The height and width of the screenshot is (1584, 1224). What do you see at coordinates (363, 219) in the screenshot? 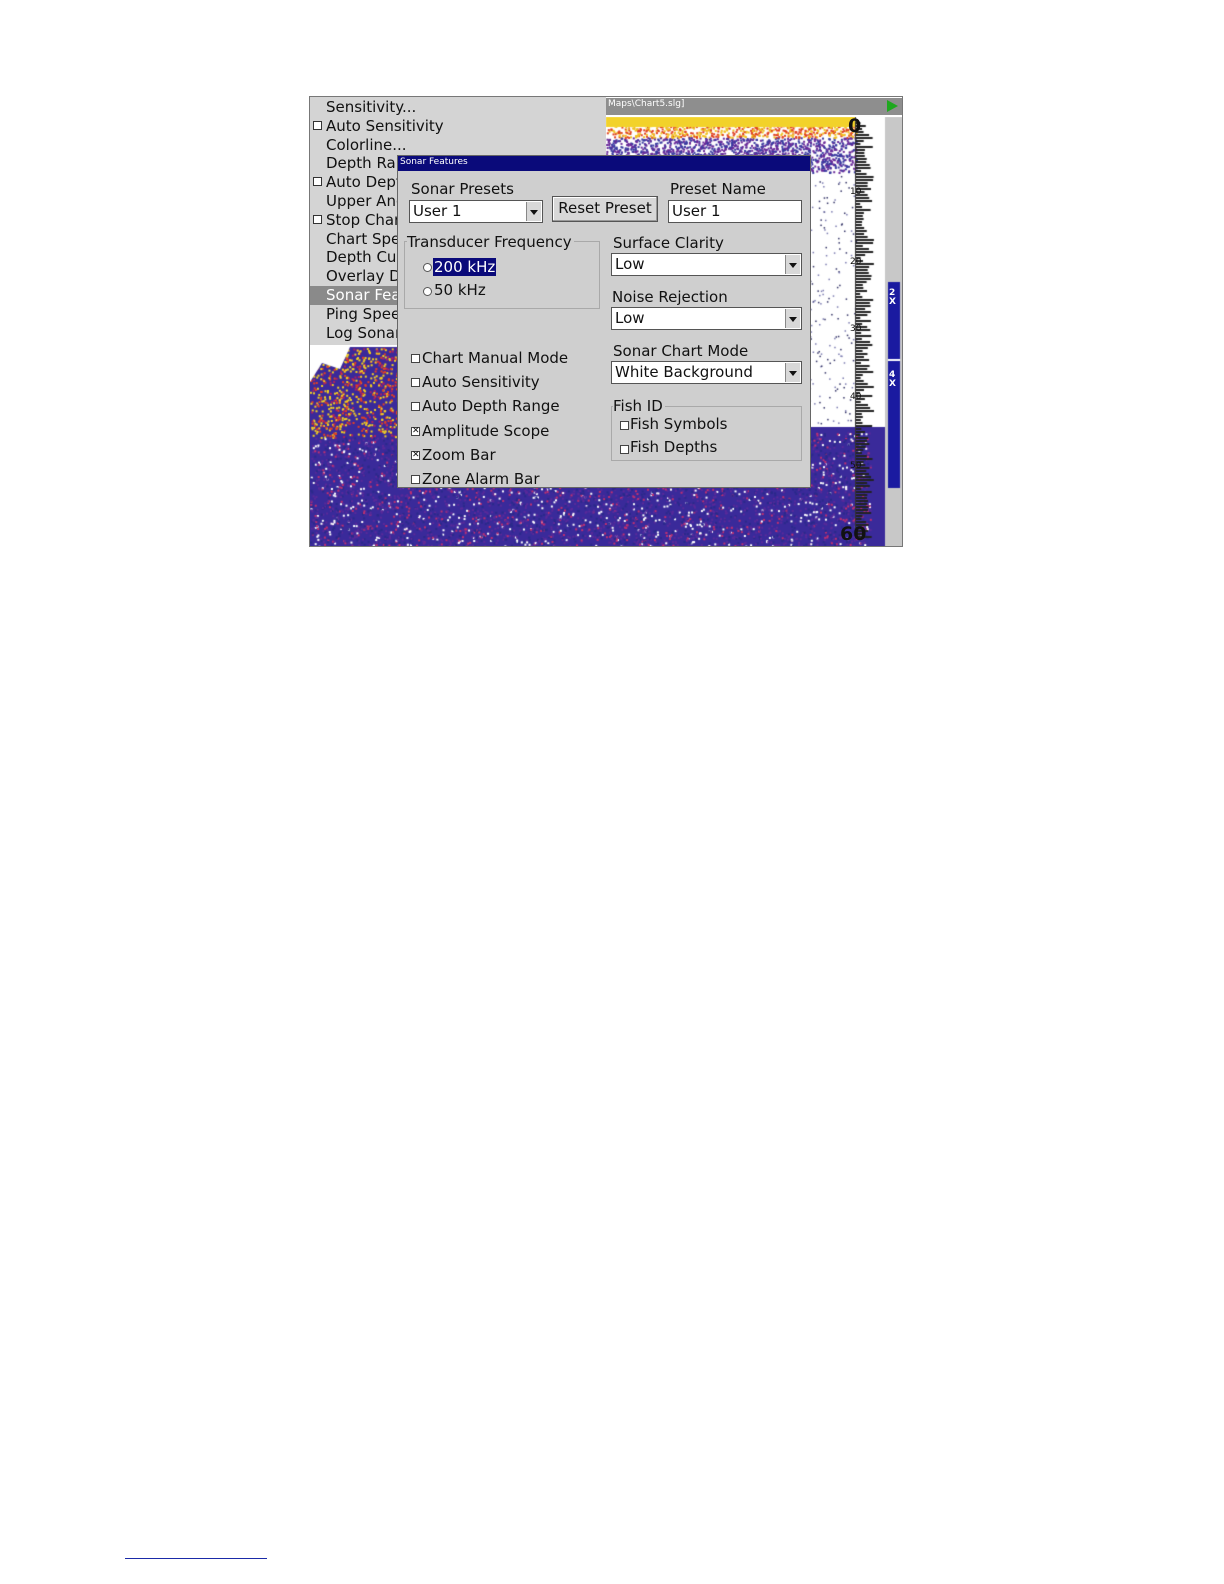
I see `menu-item-label: Stop Char` at bounding box center [363, 219].